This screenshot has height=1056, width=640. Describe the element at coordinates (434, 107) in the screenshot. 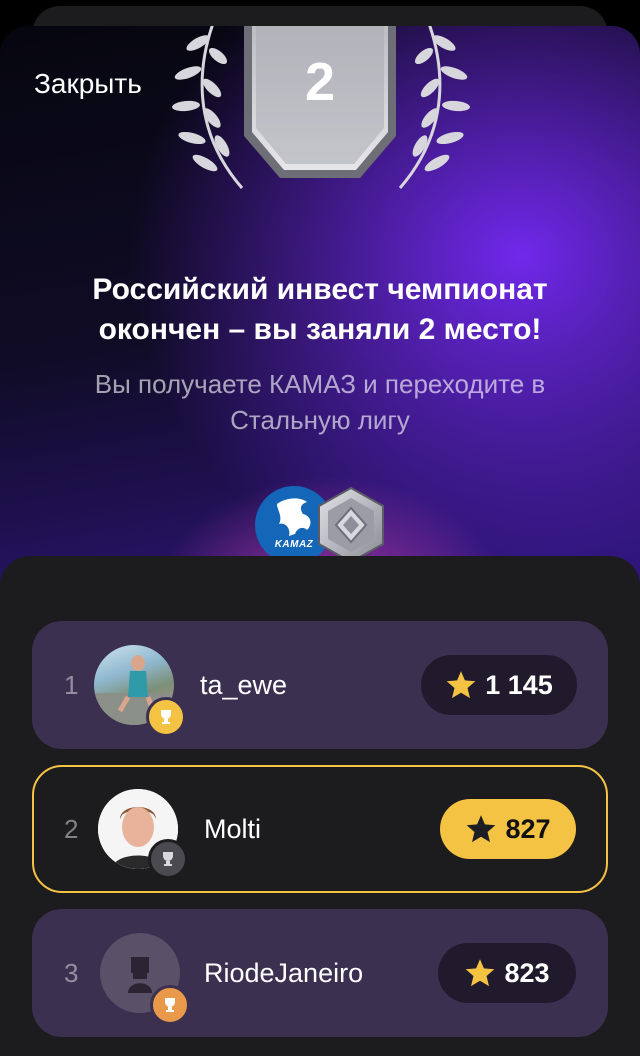

I see `laurel-right-icon` at that location.